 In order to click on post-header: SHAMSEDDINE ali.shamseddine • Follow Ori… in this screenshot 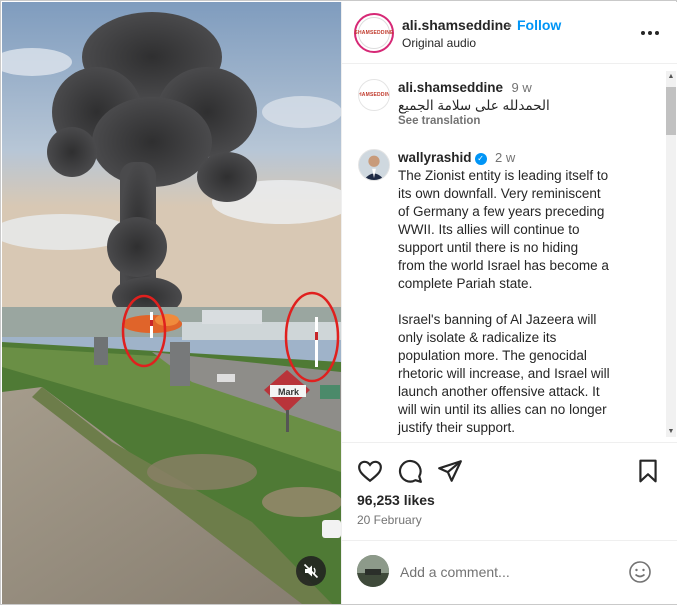, I will do `click(509, 33)`.